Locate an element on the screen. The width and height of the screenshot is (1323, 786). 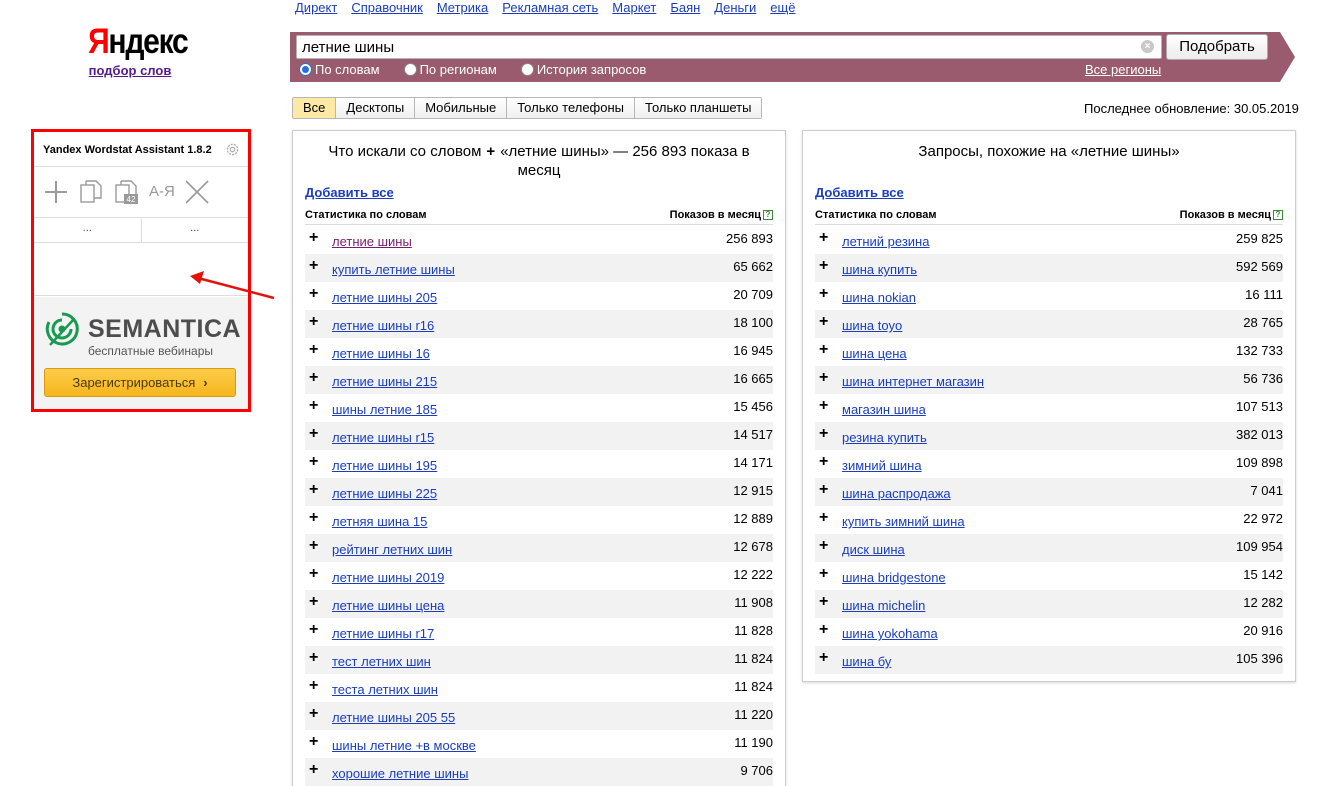
phrase-link: хорошие летние шины is located at coordinates (400, 773).